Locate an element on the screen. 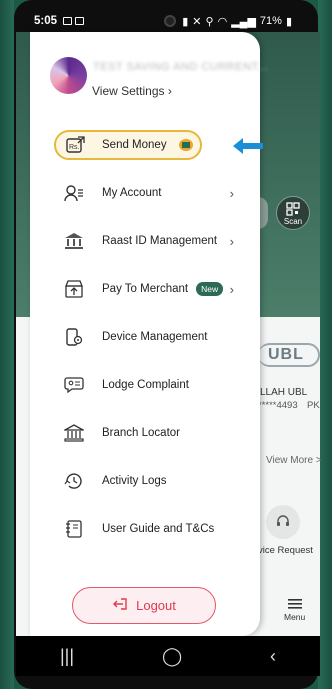  drawer-item-branch-locator: Branch Locator is located at coordinates (146, 433).